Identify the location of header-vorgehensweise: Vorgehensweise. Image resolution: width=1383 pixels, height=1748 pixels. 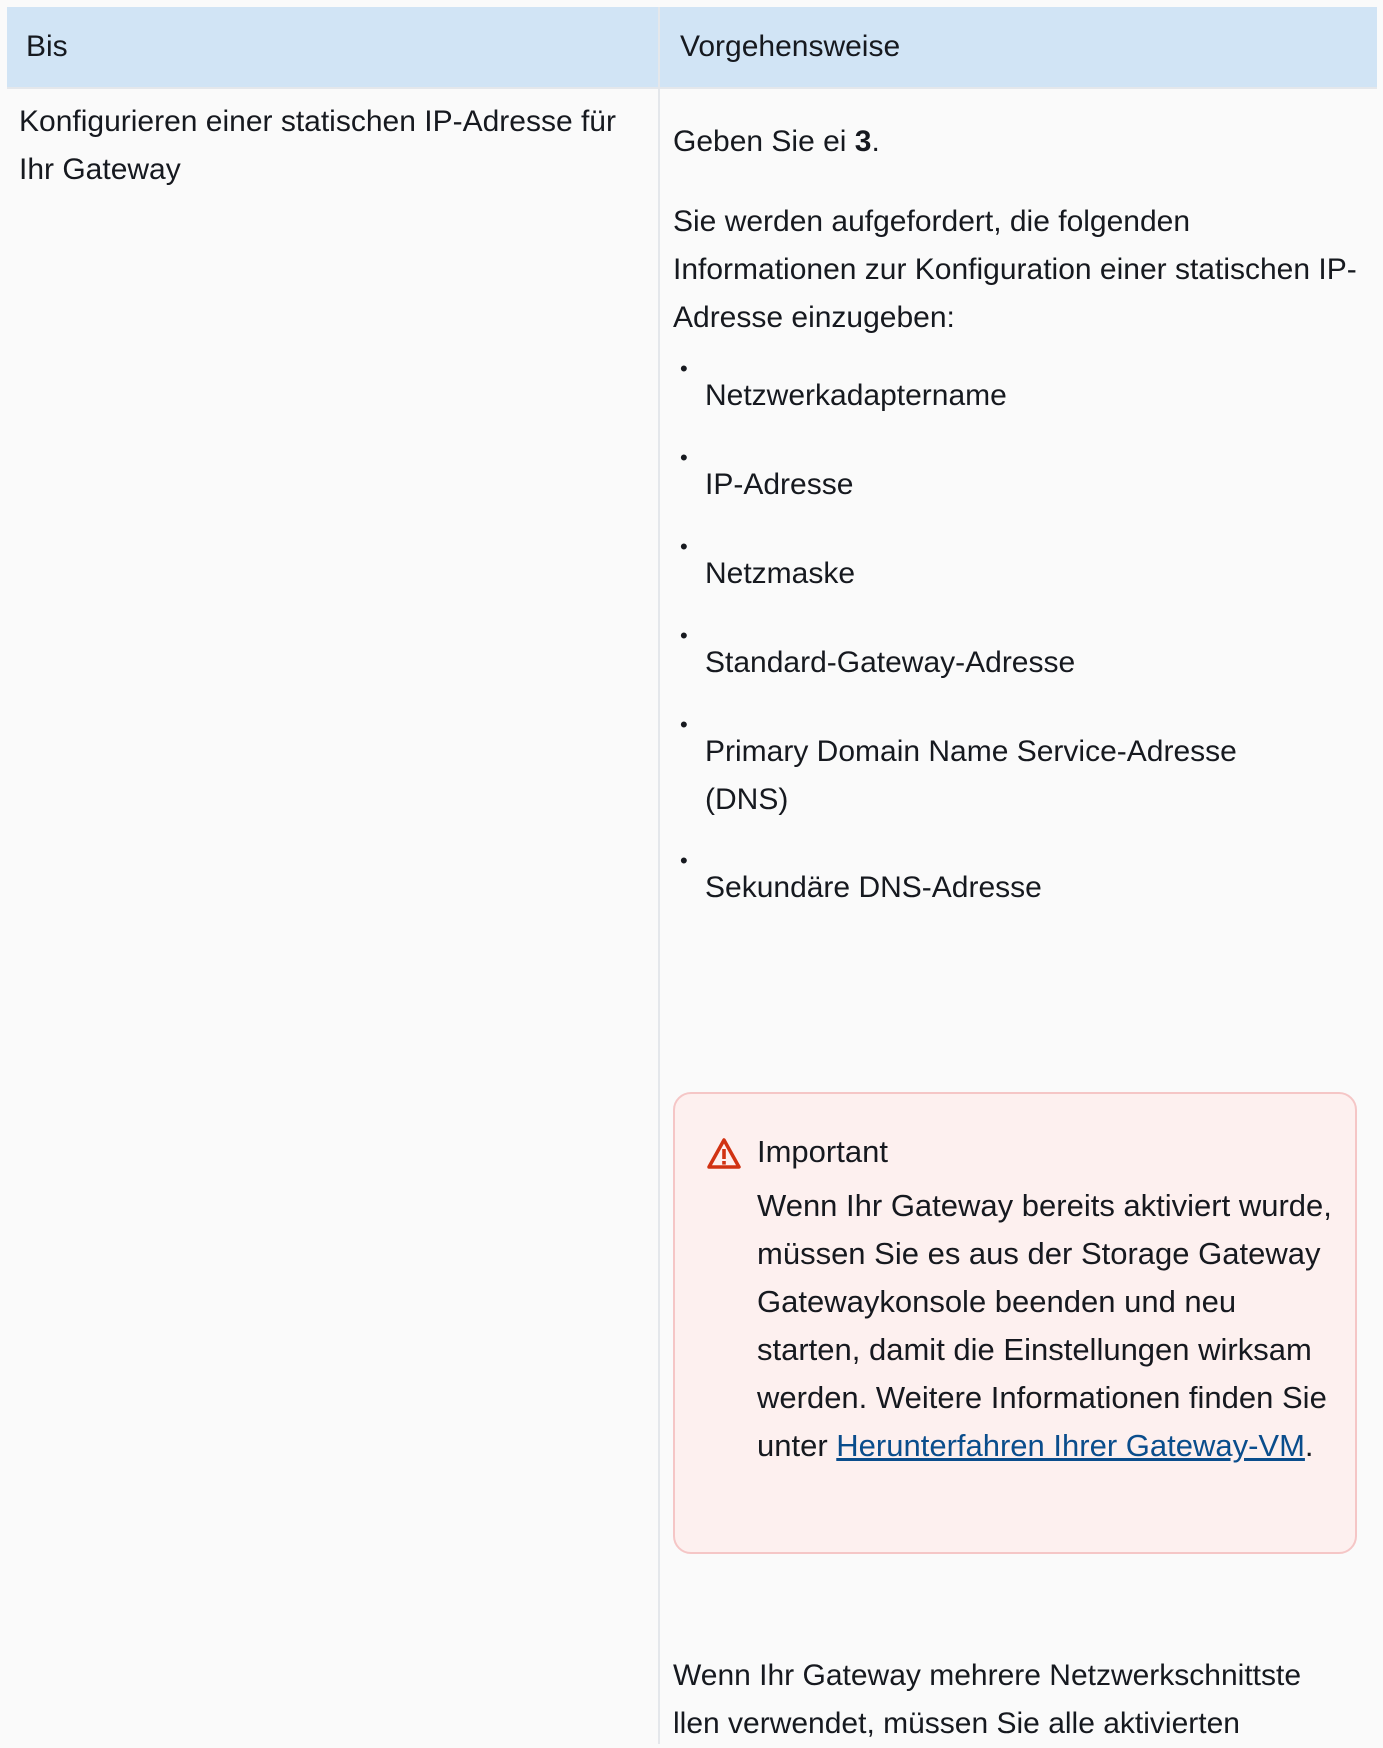
(1018, 47).